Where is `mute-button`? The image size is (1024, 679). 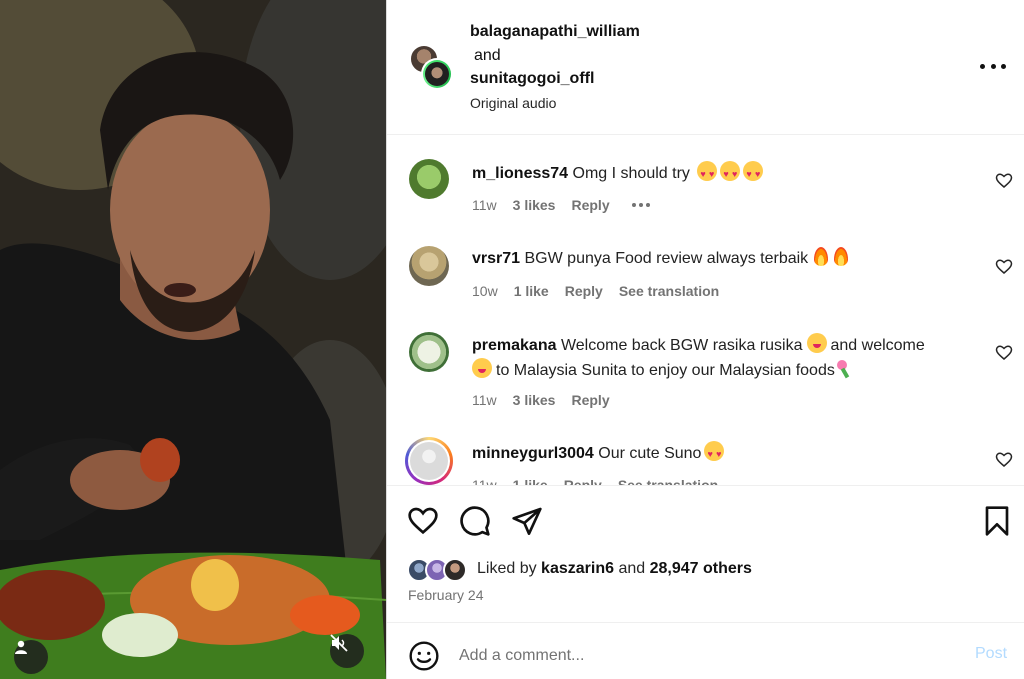 mute-button is located at coordinates (347, 651).